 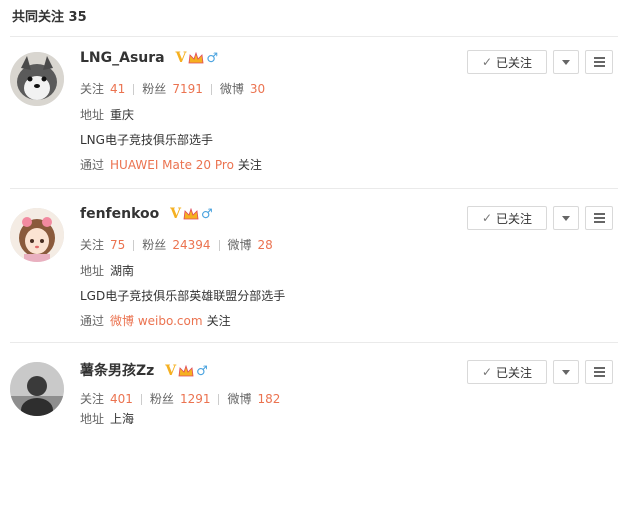 I want to click on weibo-count: 28, so click(x=265, y=245).